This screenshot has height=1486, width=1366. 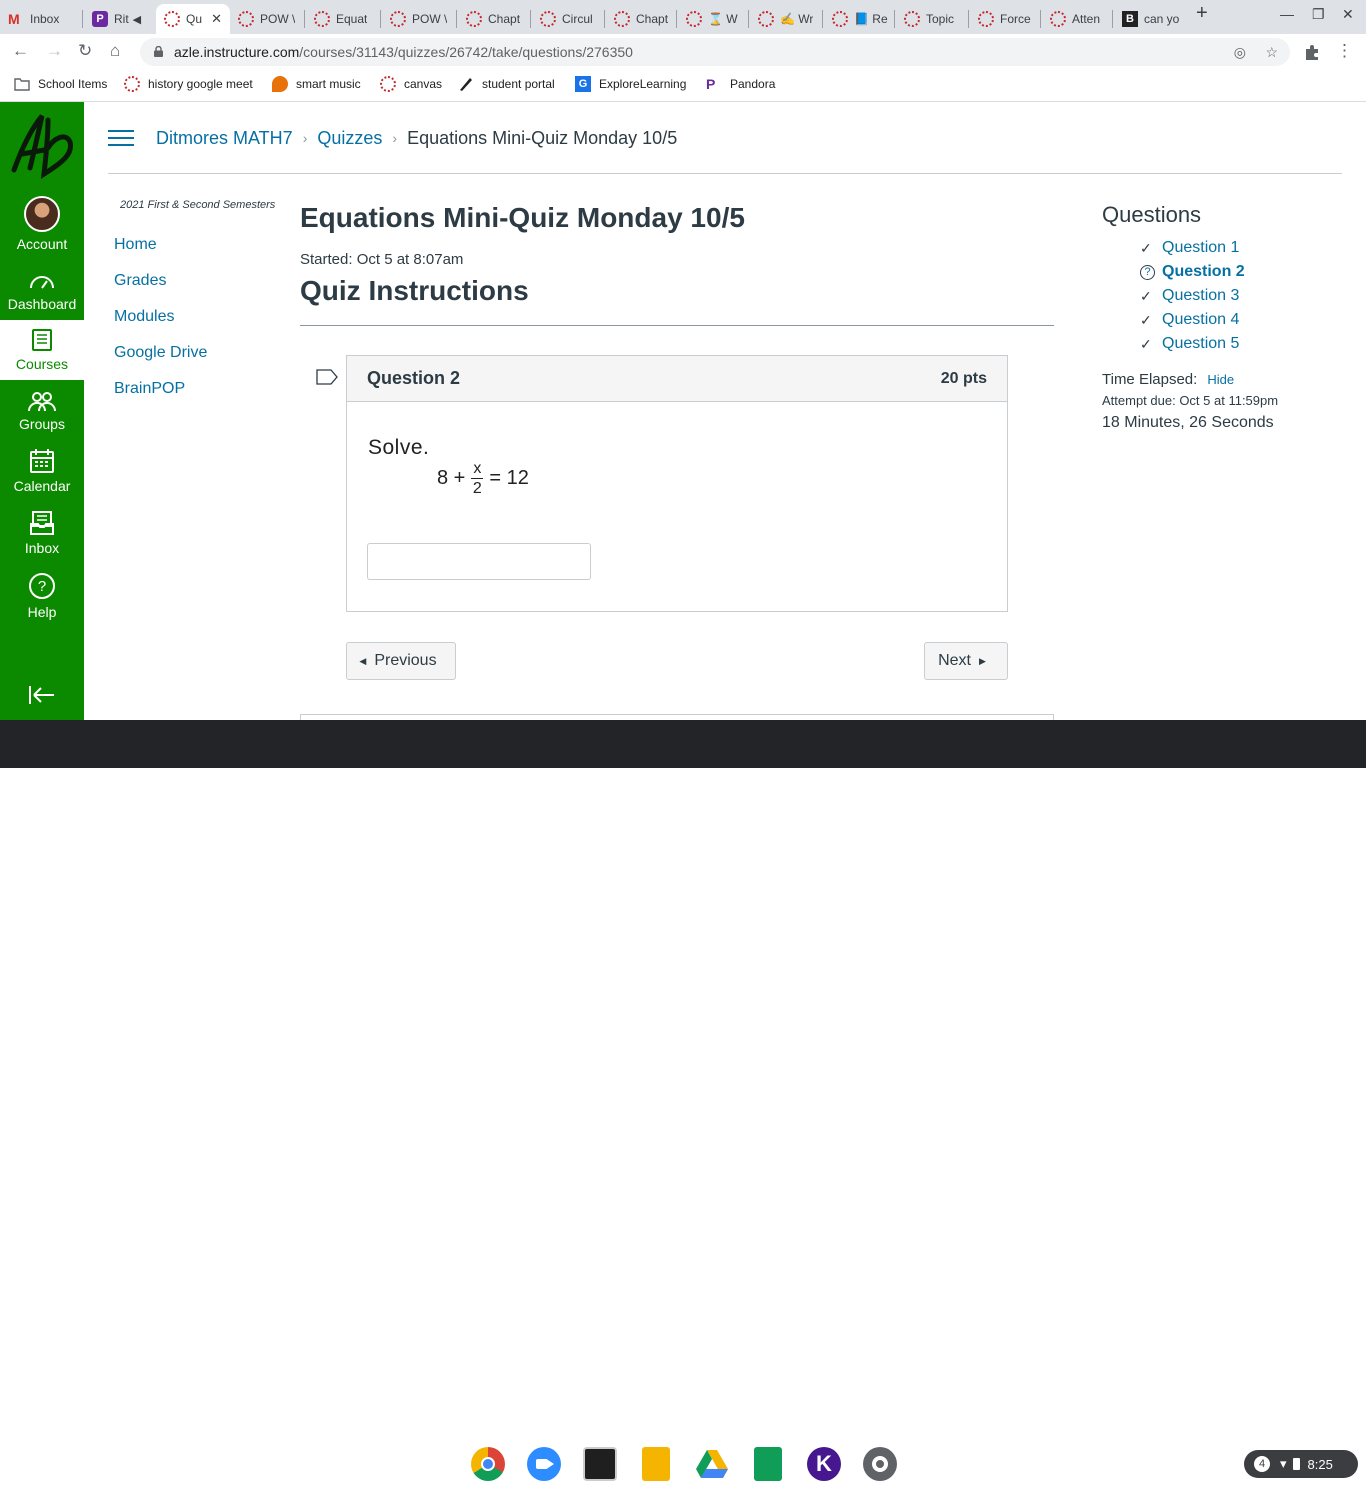 I want to click on calculator-app-icon, so click(x=600, y=1464).